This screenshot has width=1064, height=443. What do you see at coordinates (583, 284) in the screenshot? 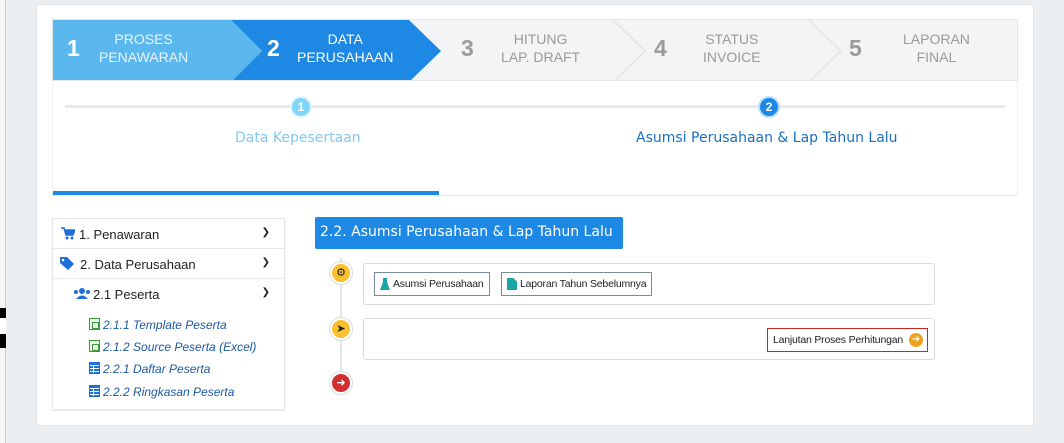
I see `button-label: Laporan Tahun Sebelumnya` at bounding box center [583, 284].